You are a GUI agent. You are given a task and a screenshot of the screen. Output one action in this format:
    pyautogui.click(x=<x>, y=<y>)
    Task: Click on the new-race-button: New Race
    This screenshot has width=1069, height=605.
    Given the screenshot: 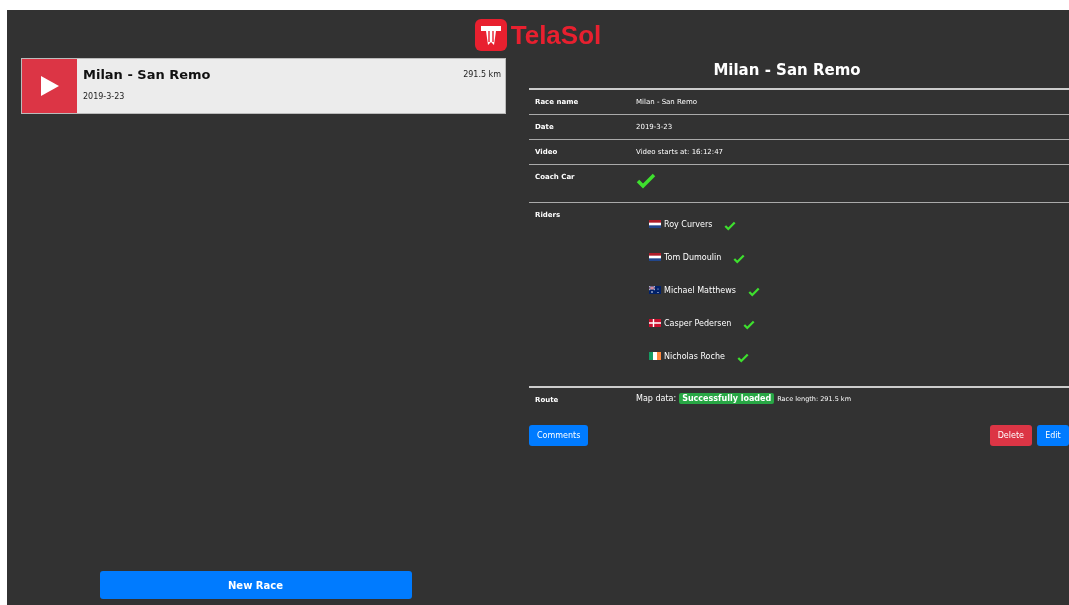 What is the action you would take?
    pyautogui.click(x=255, y=585)
    